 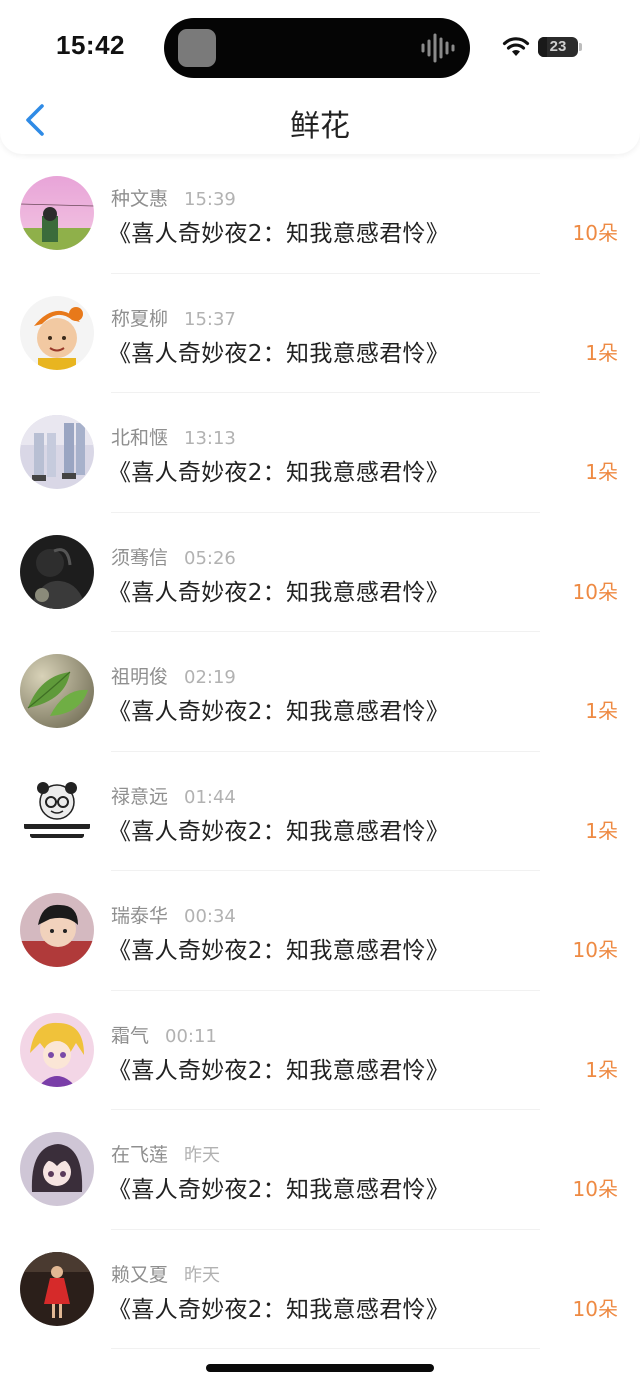 I want to click on user-name: 种文惠, so click(x=139, y=199).